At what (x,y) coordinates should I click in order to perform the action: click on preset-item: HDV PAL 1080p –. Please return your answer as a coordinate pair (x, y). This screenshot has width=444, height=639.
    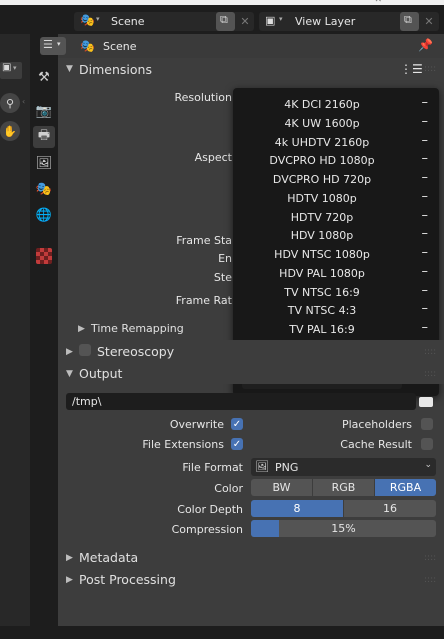
    Looking at the image, I should click on (334, 274).